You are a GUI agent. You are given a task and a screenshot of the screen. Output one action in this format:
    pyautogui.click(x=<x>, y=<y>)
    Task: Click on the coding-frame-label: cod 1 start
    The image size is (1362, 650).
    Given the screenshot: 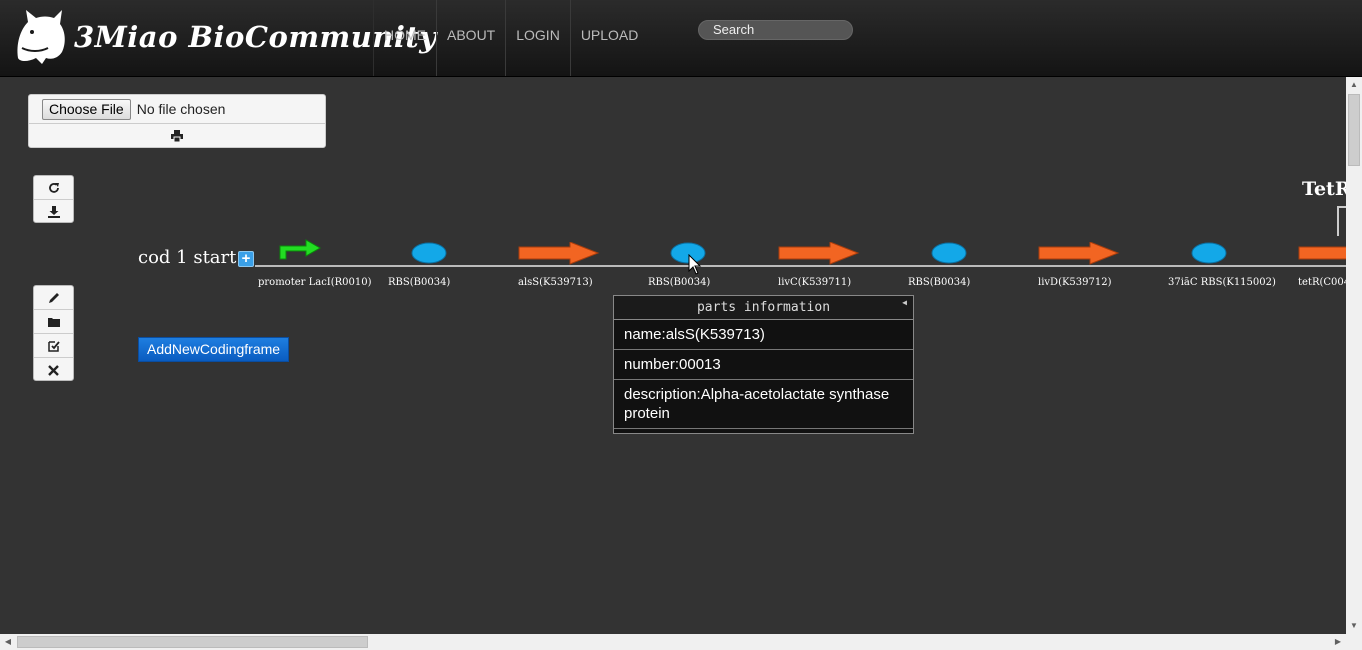 What is the action you would take?
    pyautogui.click(x=187, y=257)
    